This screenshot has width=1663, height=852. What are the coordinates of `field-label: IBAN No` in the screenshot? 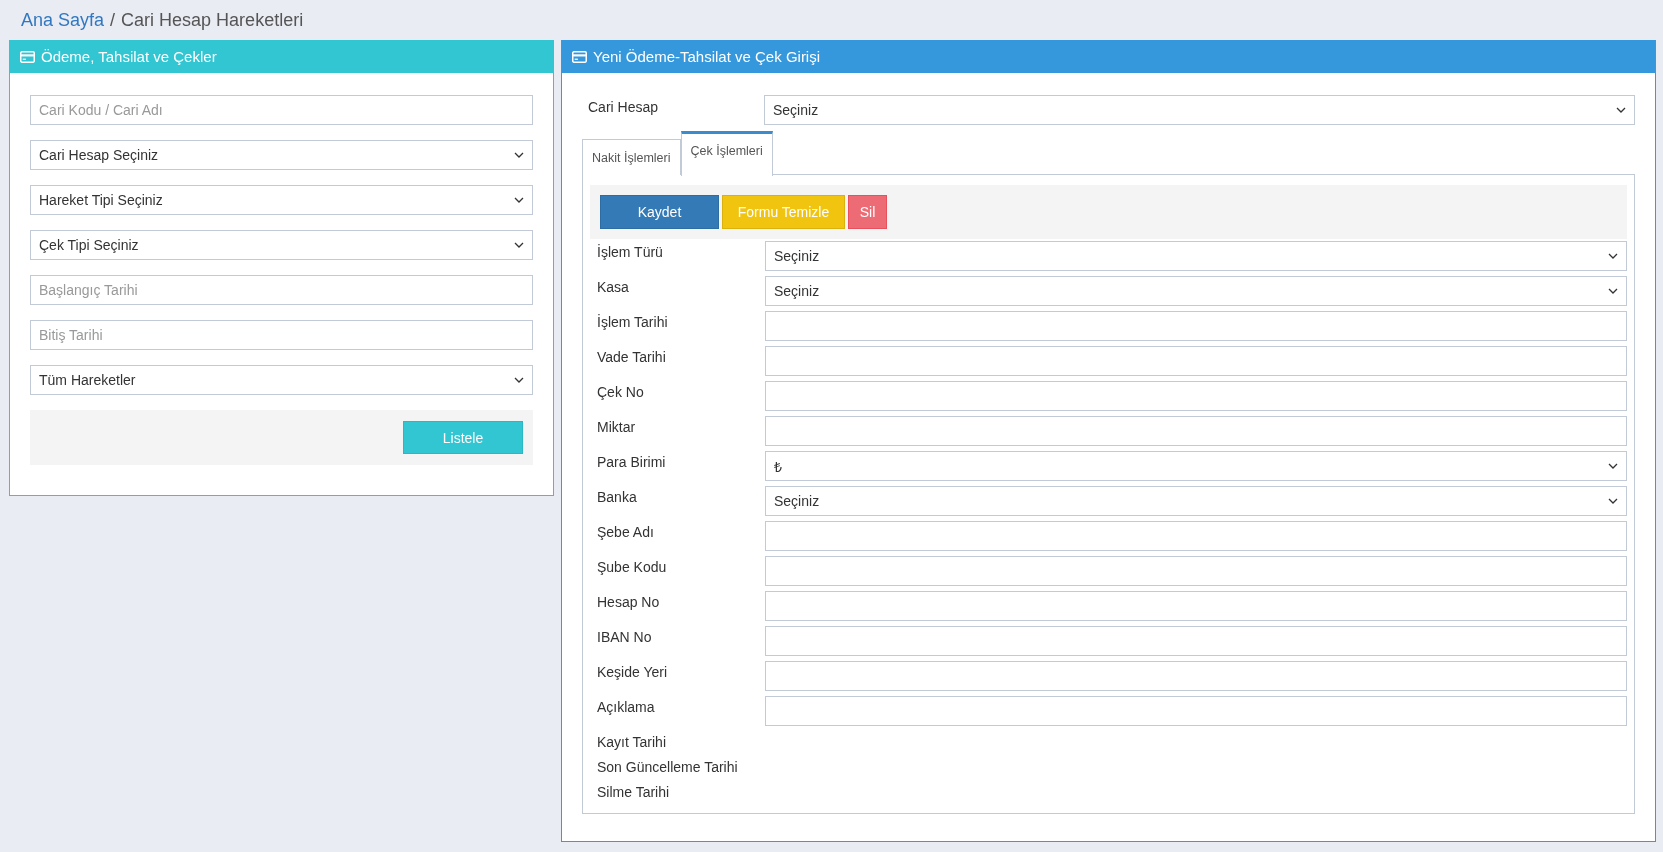 It's located at (624, 636).